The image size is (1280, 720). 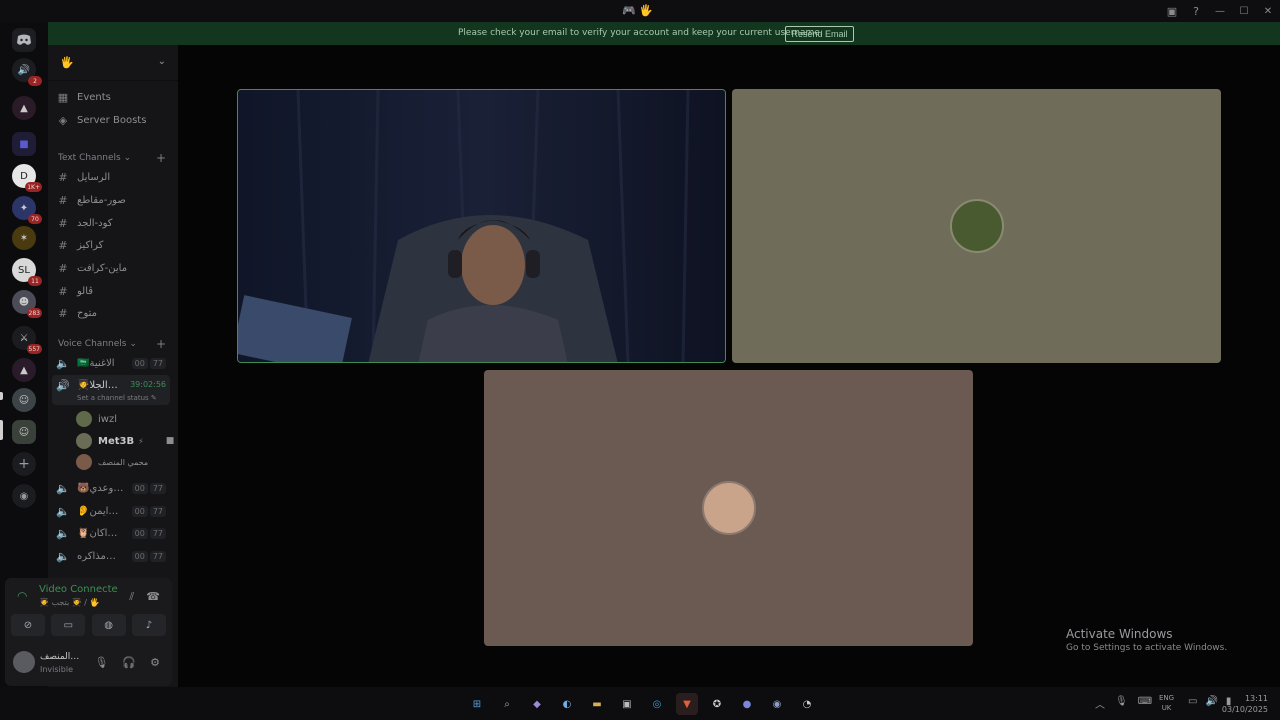 I want to click on channel-item: # الرسايل, so click(x=82, y=177).